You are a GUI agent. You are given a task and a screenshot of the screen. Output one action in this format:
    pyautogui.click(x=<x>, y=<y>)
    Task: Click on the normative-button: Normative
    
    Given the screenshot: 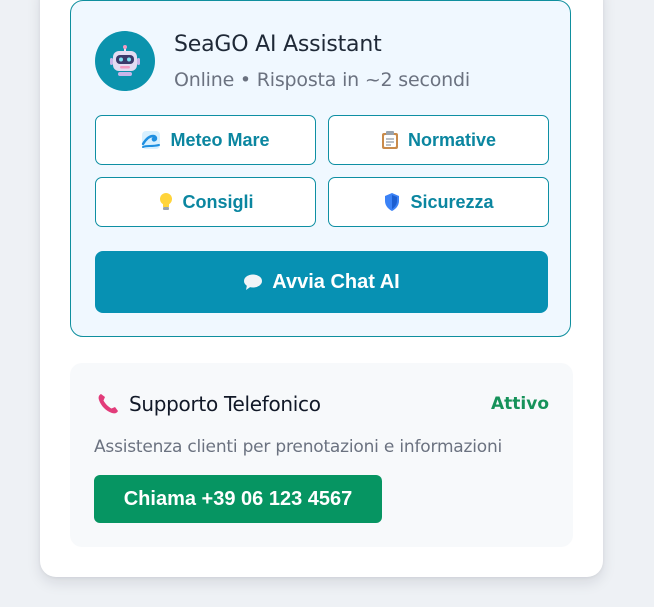 What is the action you would take?
    pyautogui.click(x=438, y=140)
    